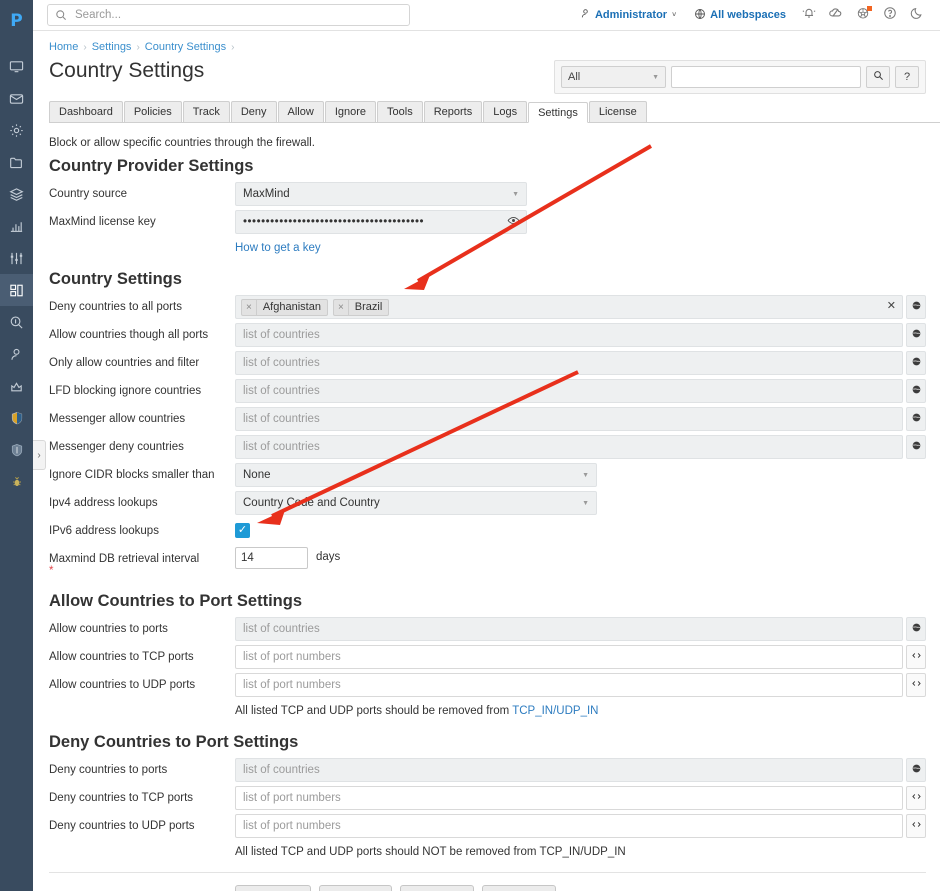  I want to click on form-row-allow-though-all-ports: Allow countries though all ports, so click(487, 336).